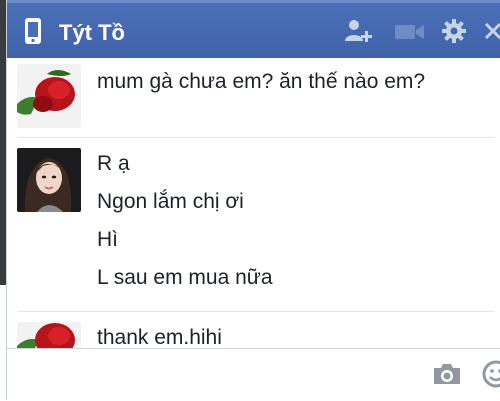 This screenshot has height=401, width=500. What do you see at coordinates (33, 31) in the screenshot?
I see `mobile-phone-icon` at bounding box center [33, 31].